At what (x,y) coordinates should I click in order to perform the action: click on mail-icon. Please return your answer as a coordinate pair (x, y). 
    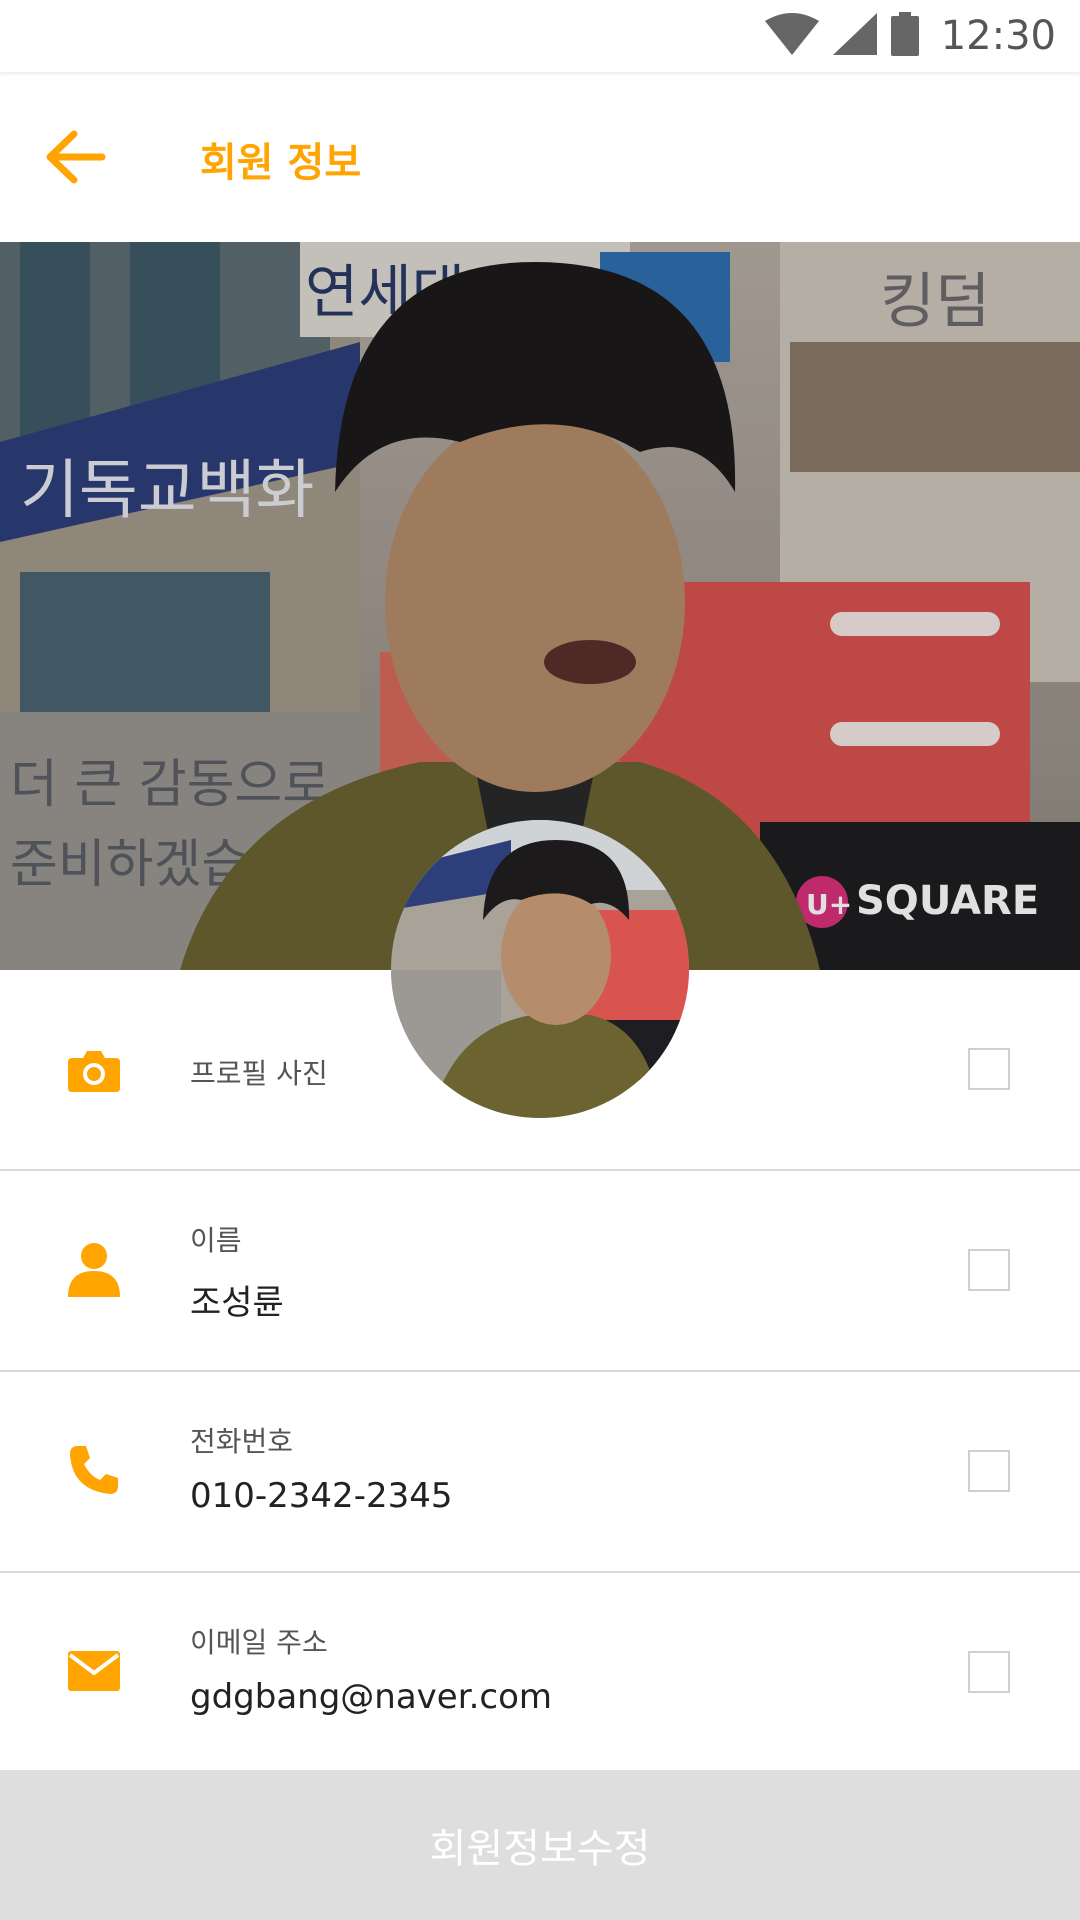
    Looking at the image, I should click on (94, 1671).